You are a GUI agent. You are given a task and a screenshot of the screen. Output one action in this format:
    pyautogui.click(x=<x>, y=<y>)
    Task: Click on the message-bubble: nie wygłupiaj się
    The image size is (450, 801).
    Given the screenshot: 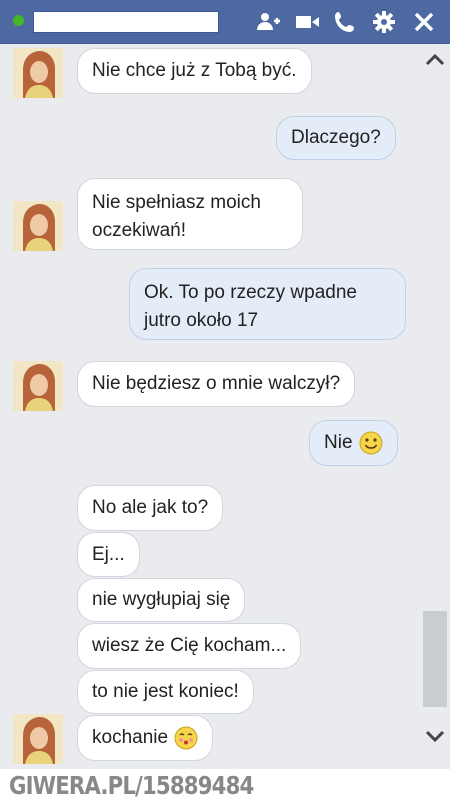 What is the action you would take?
    pyautogui.click(x=161, y=600)
    